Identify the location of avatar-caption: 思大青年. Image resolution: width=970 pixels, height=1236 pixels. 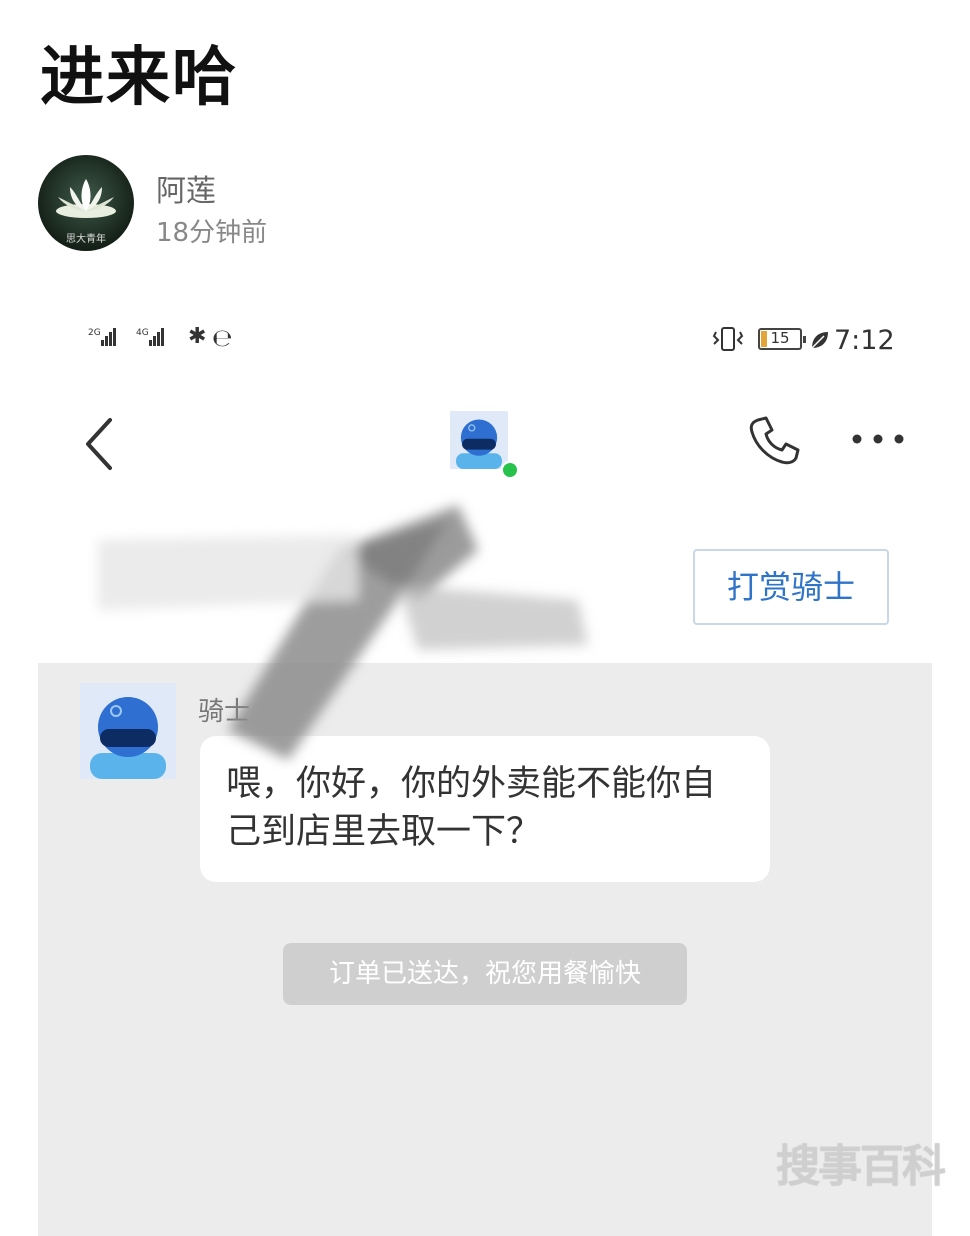
(86, 239).